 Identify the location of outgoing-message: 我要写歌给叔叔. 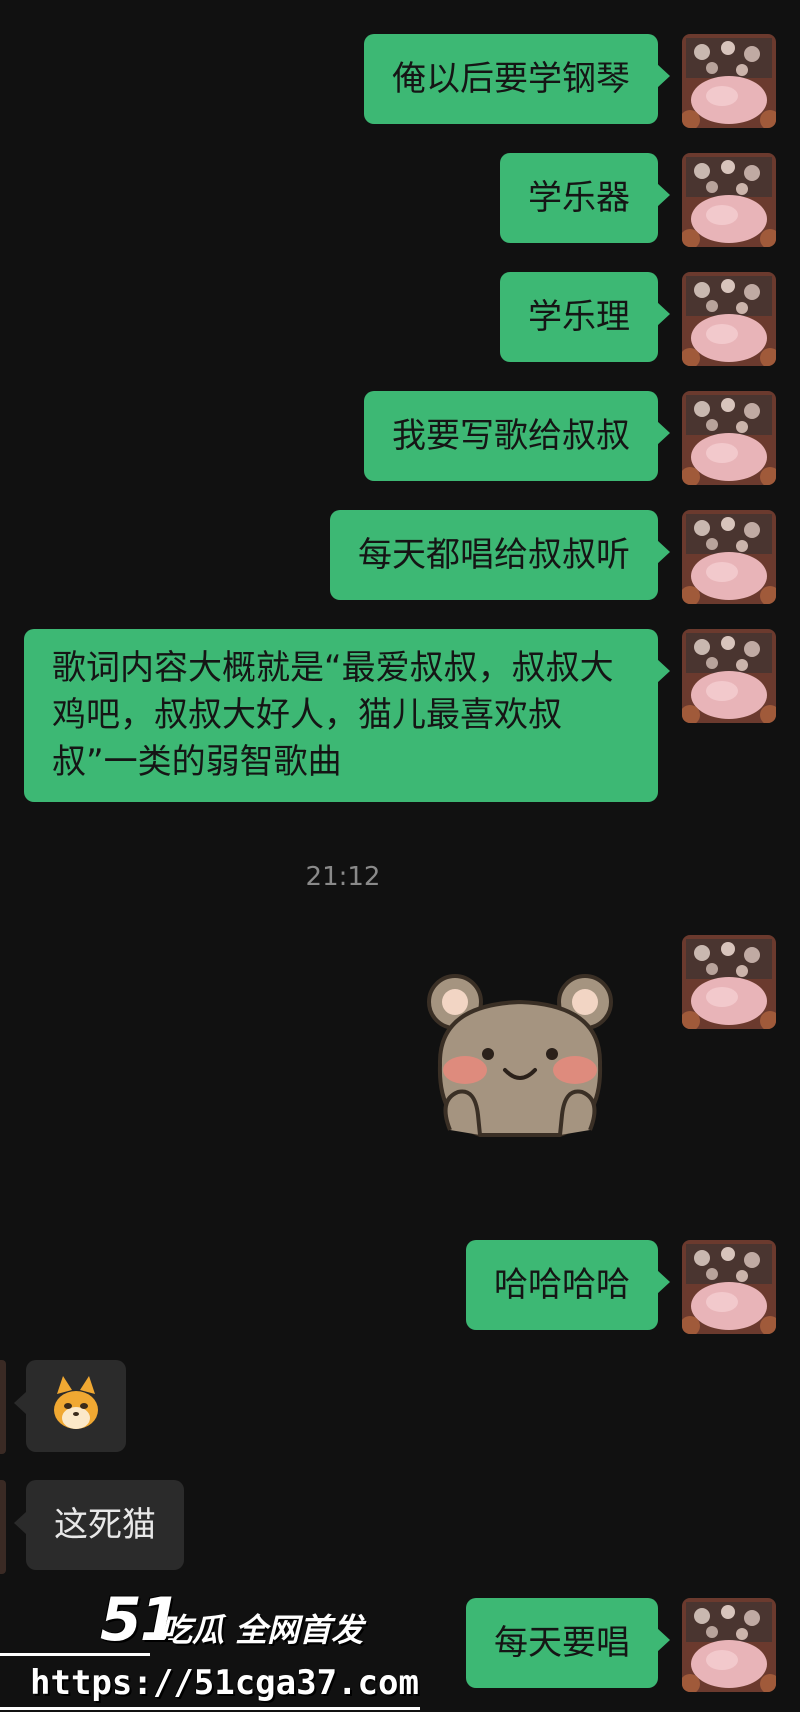
(517, 436).